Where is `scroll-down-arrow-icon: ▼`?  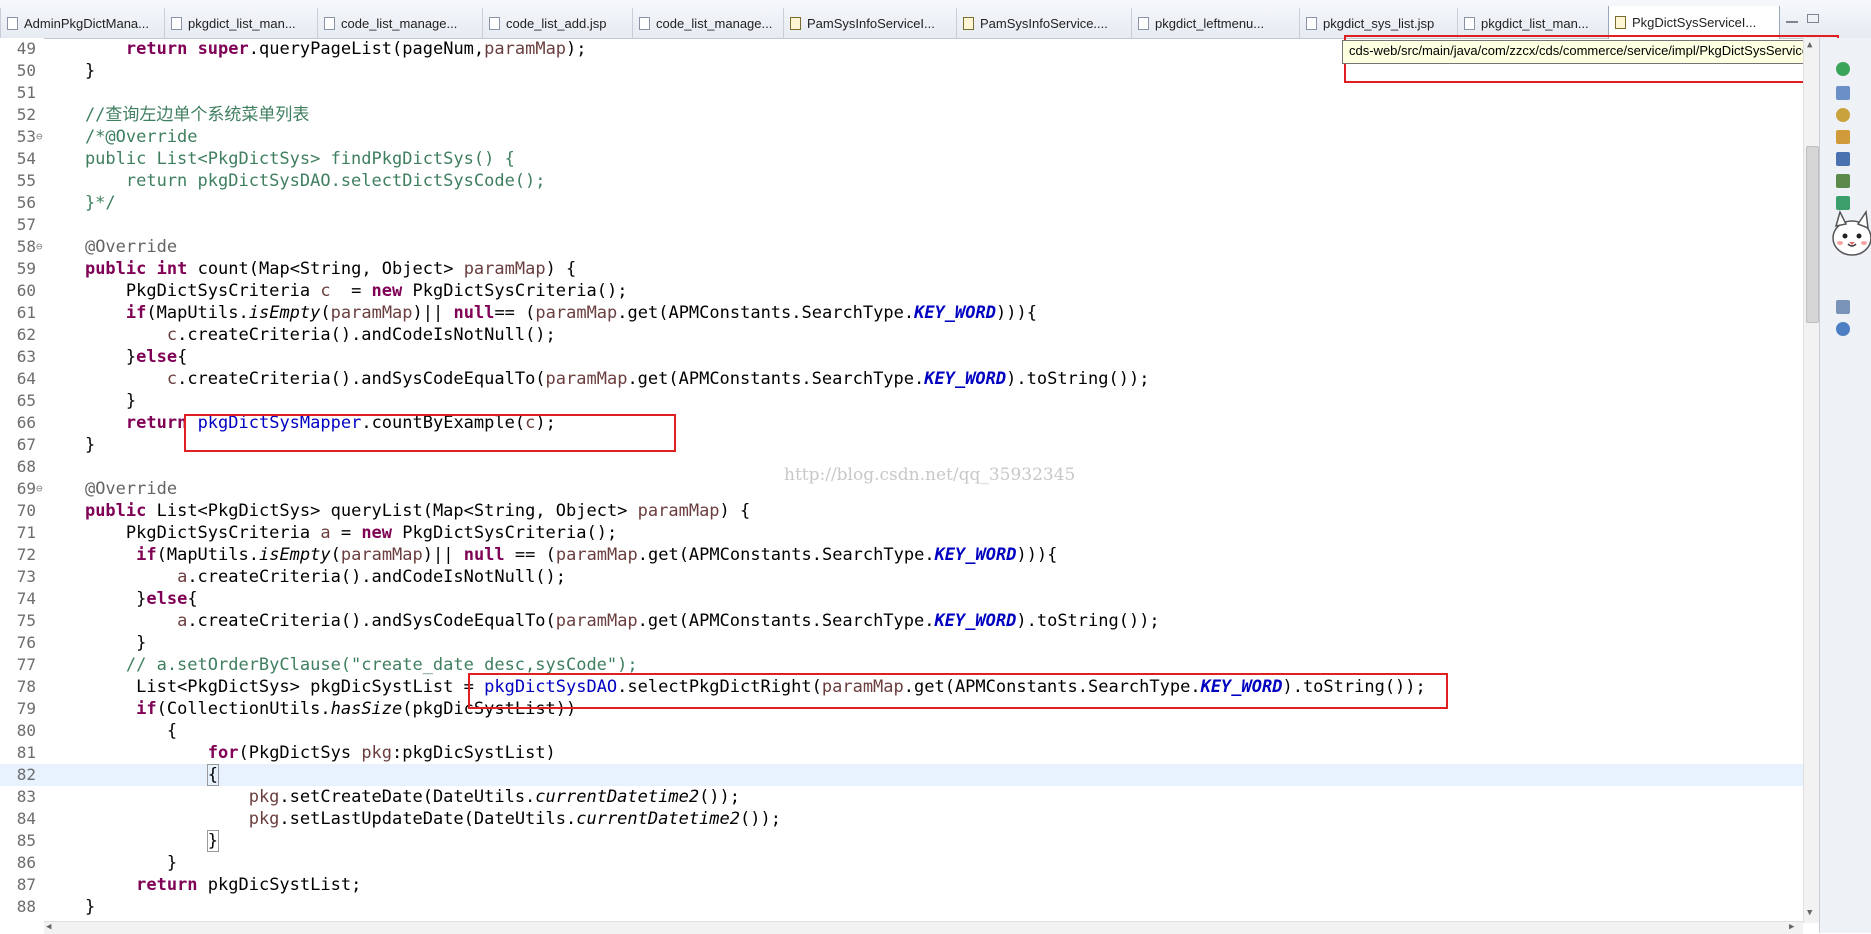 scroll-down-arrow-icon: ▼ is located at coordinates (1809, 913).